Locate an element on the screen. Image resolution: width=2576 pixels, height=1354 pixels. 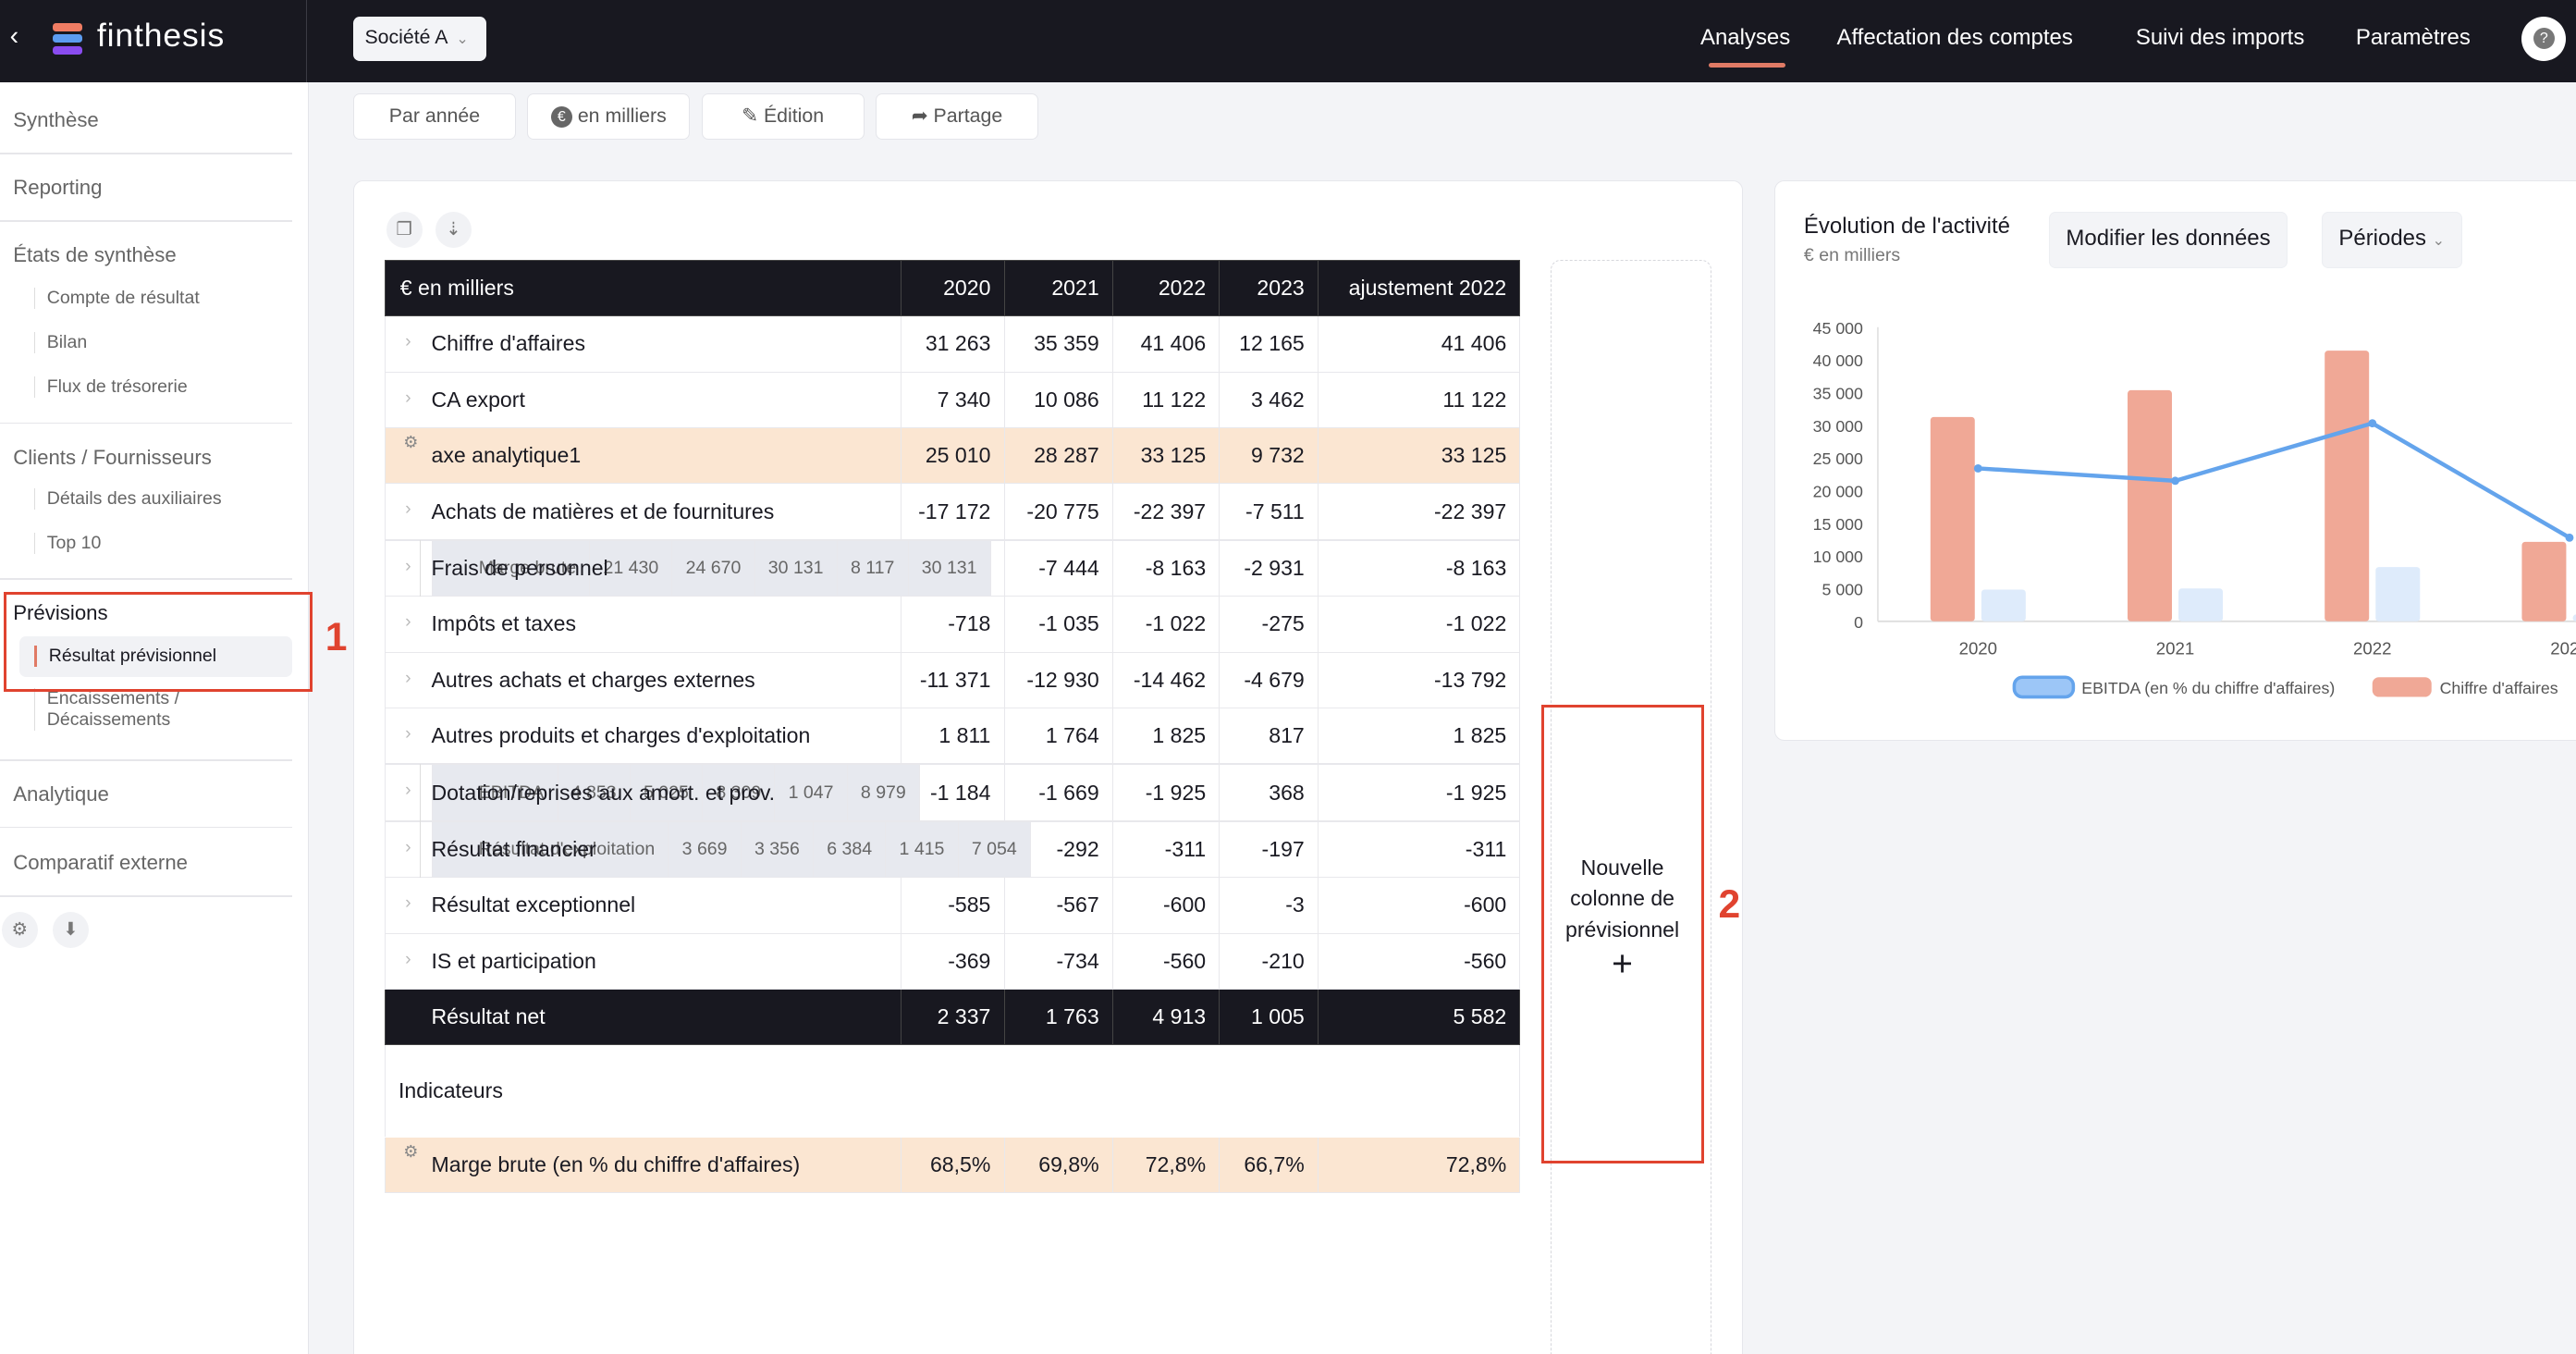
x-tick-label: 2023 is located at coordinates (2563, 648).